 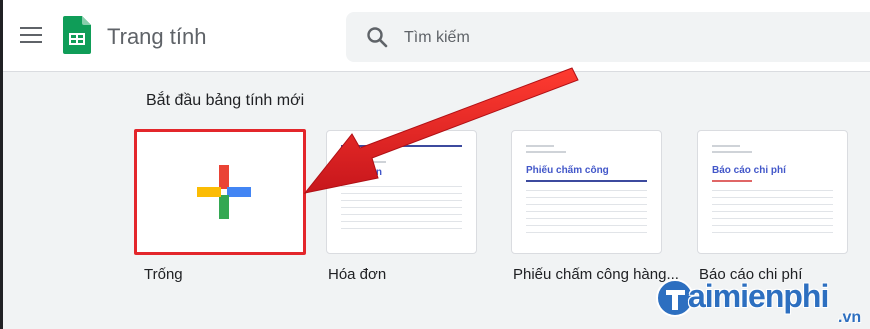 What do you see at coordinates (594, 38) in the screenshot?
I see `search-input` at bounding box center [594, 38].